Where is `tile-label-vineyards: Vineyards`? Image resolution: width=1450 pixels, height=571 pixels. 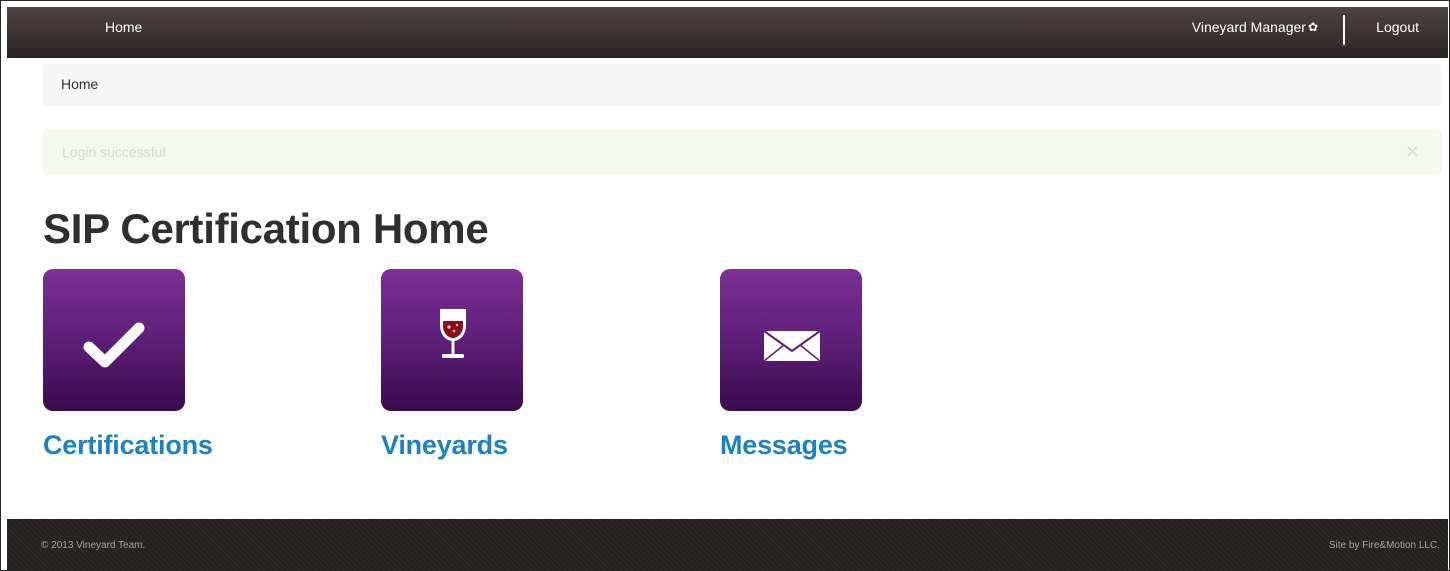
tile-label-vineyards: Vineyards is located at coordinates (444, 445).